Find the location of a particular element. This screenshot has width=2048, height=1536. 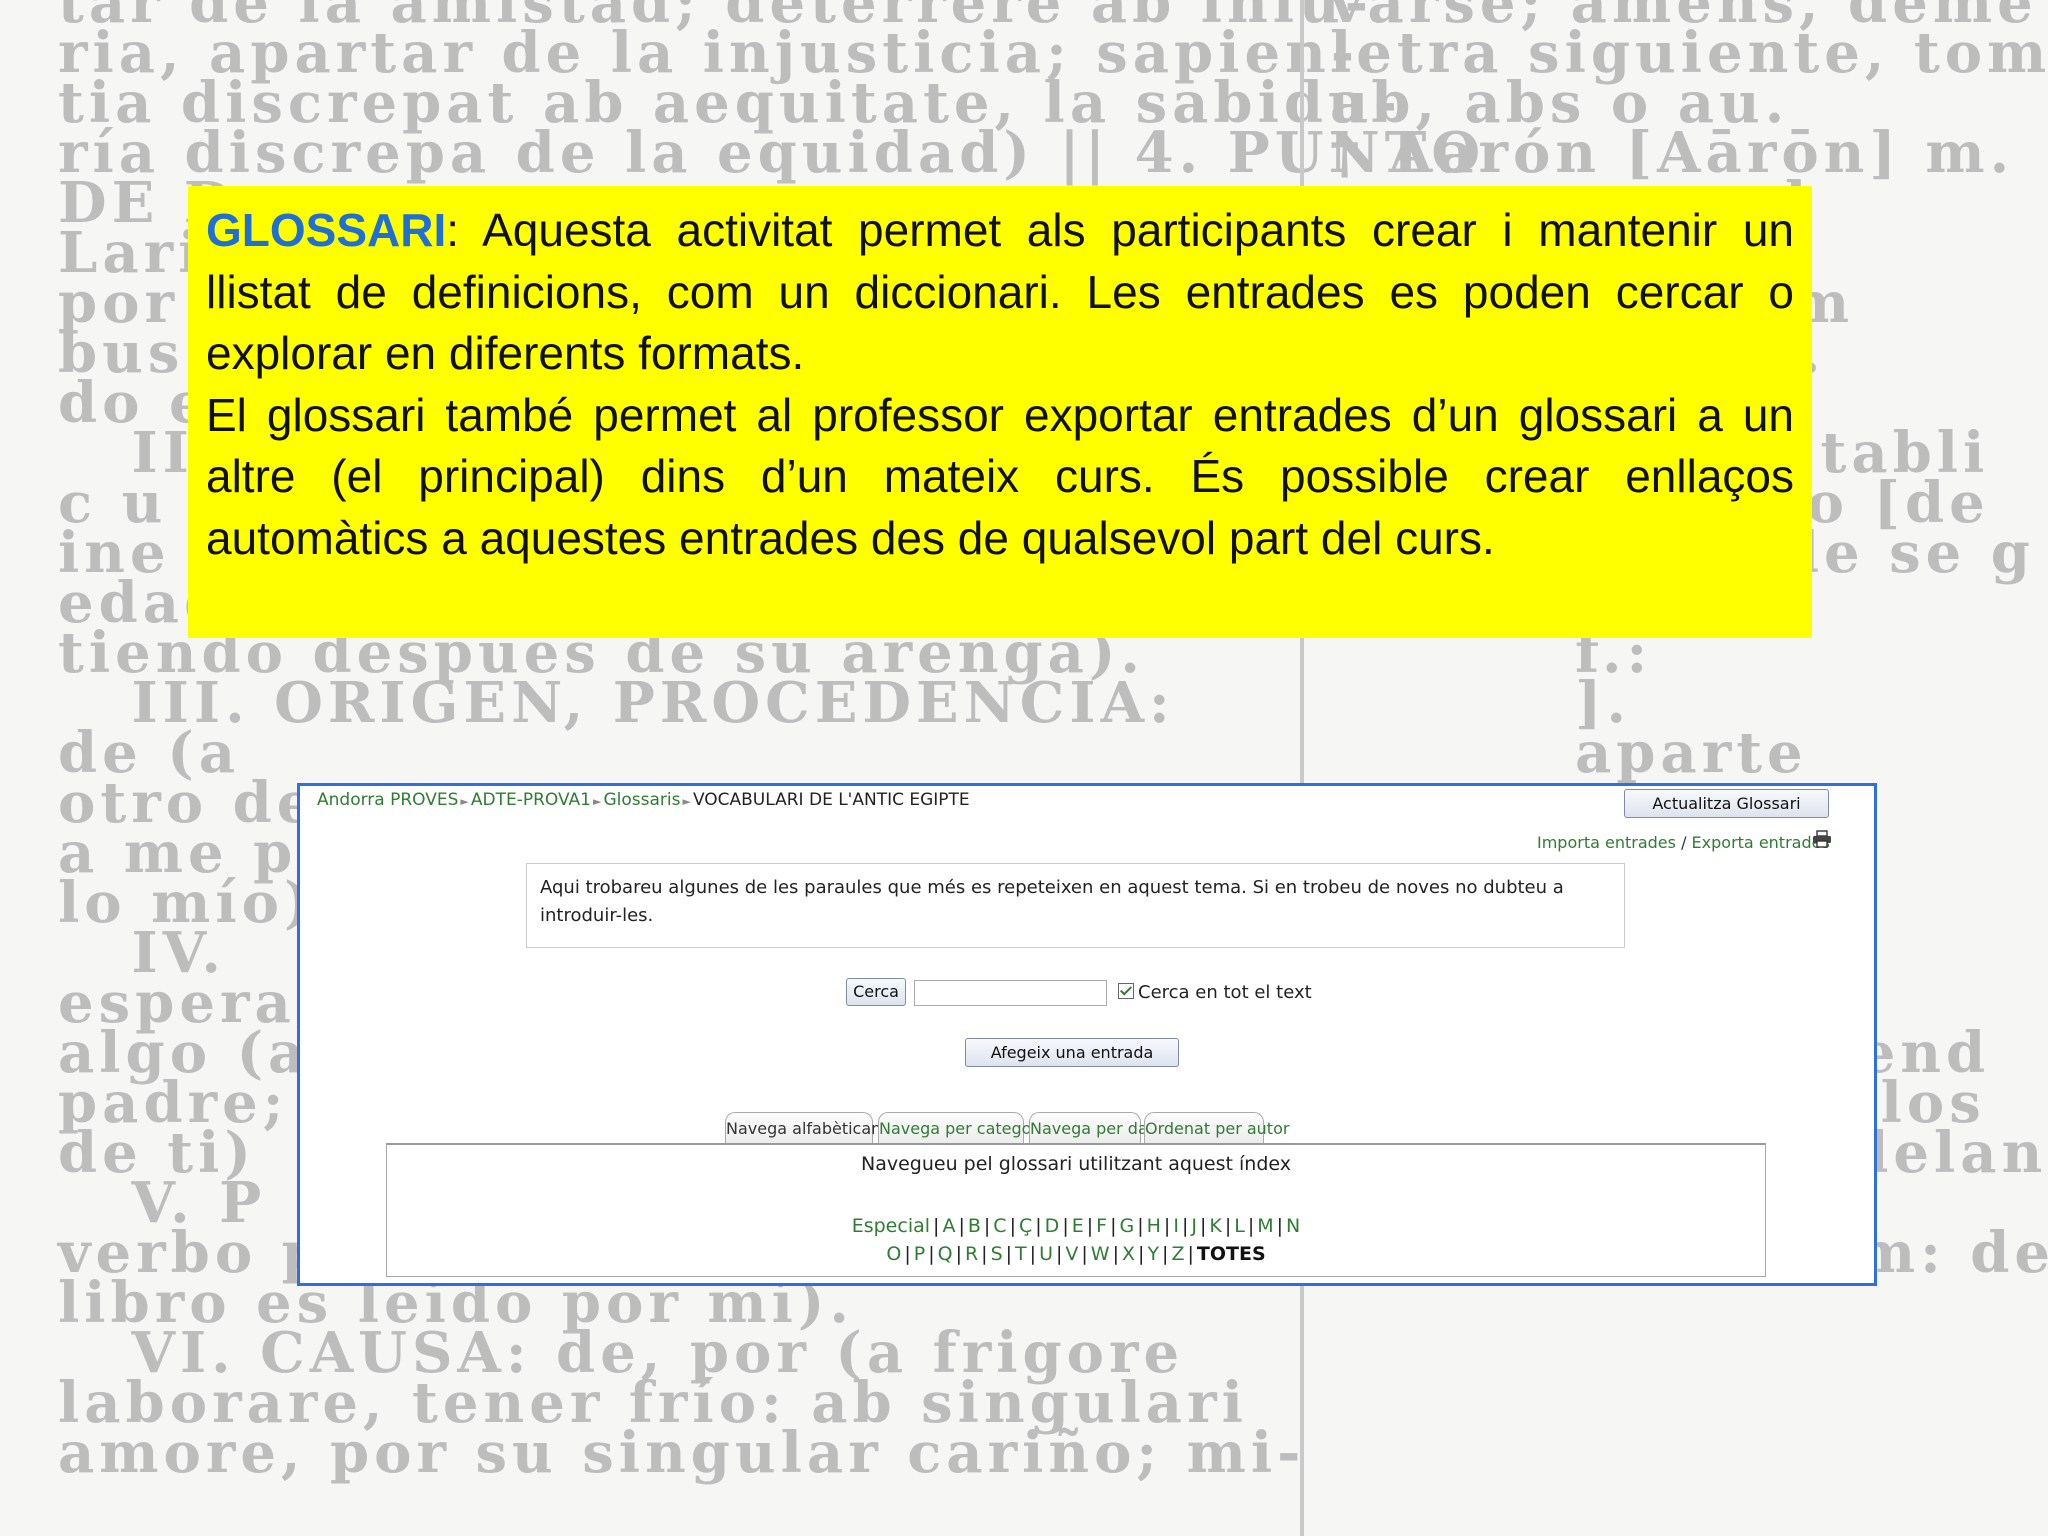

letter-link: L is located at coordinates (1239, 1226).